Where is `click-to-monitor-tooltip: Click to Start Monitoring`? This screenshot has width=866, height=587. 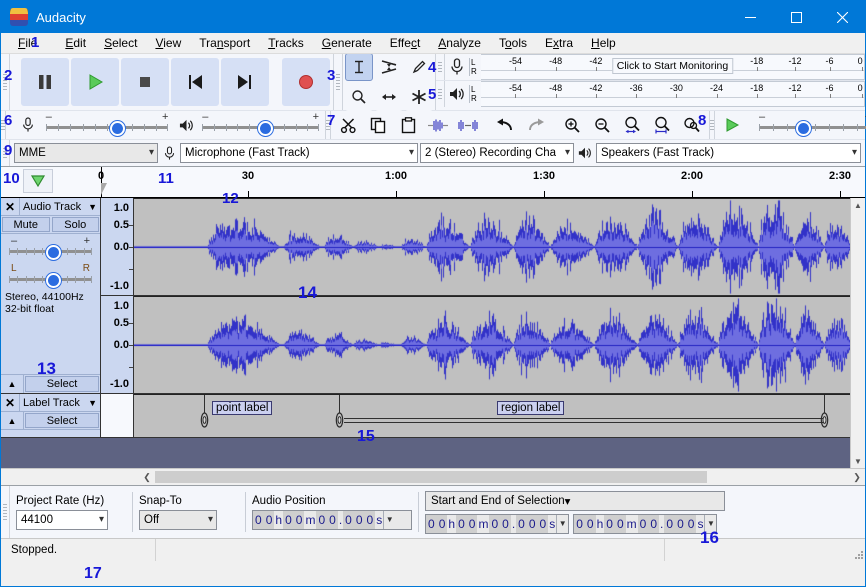 click-to-monitor-tooltip: Click to Start Monitoring is located at coordinates (672, 66).